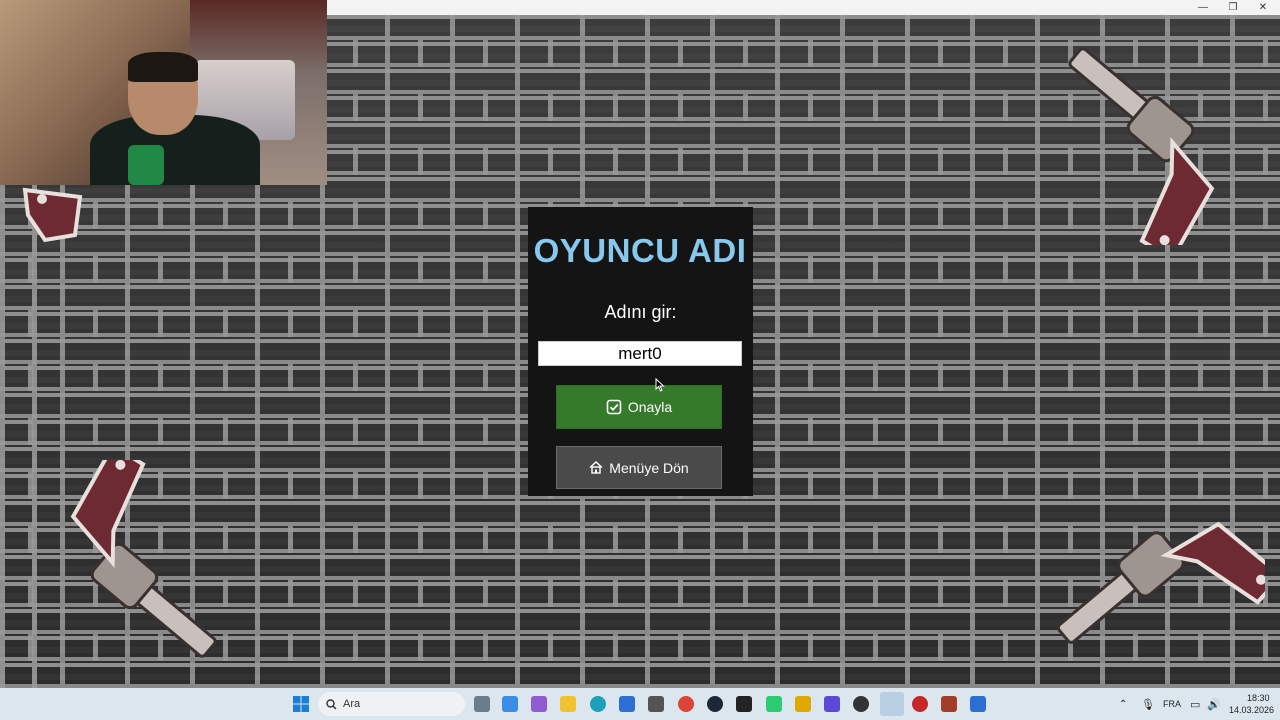 The image size is (1280, 720). What do you see at coordinates (649, 467) in the screenshot?
I see `back-to-menu-label: Menüye Dön` at bounding box center [649, 467].